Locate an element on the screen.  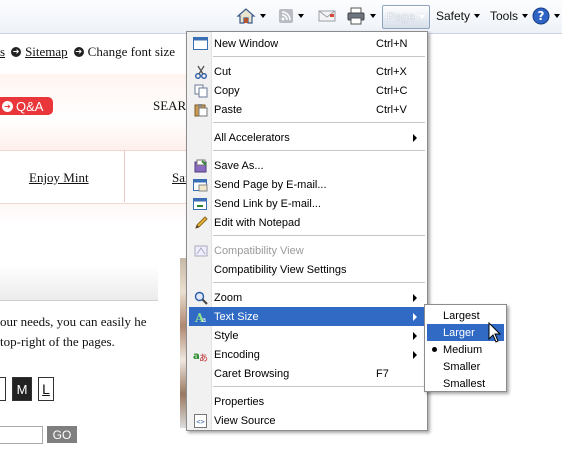
qa-button: ➔ Q&A is located at coordinates (26, 106).